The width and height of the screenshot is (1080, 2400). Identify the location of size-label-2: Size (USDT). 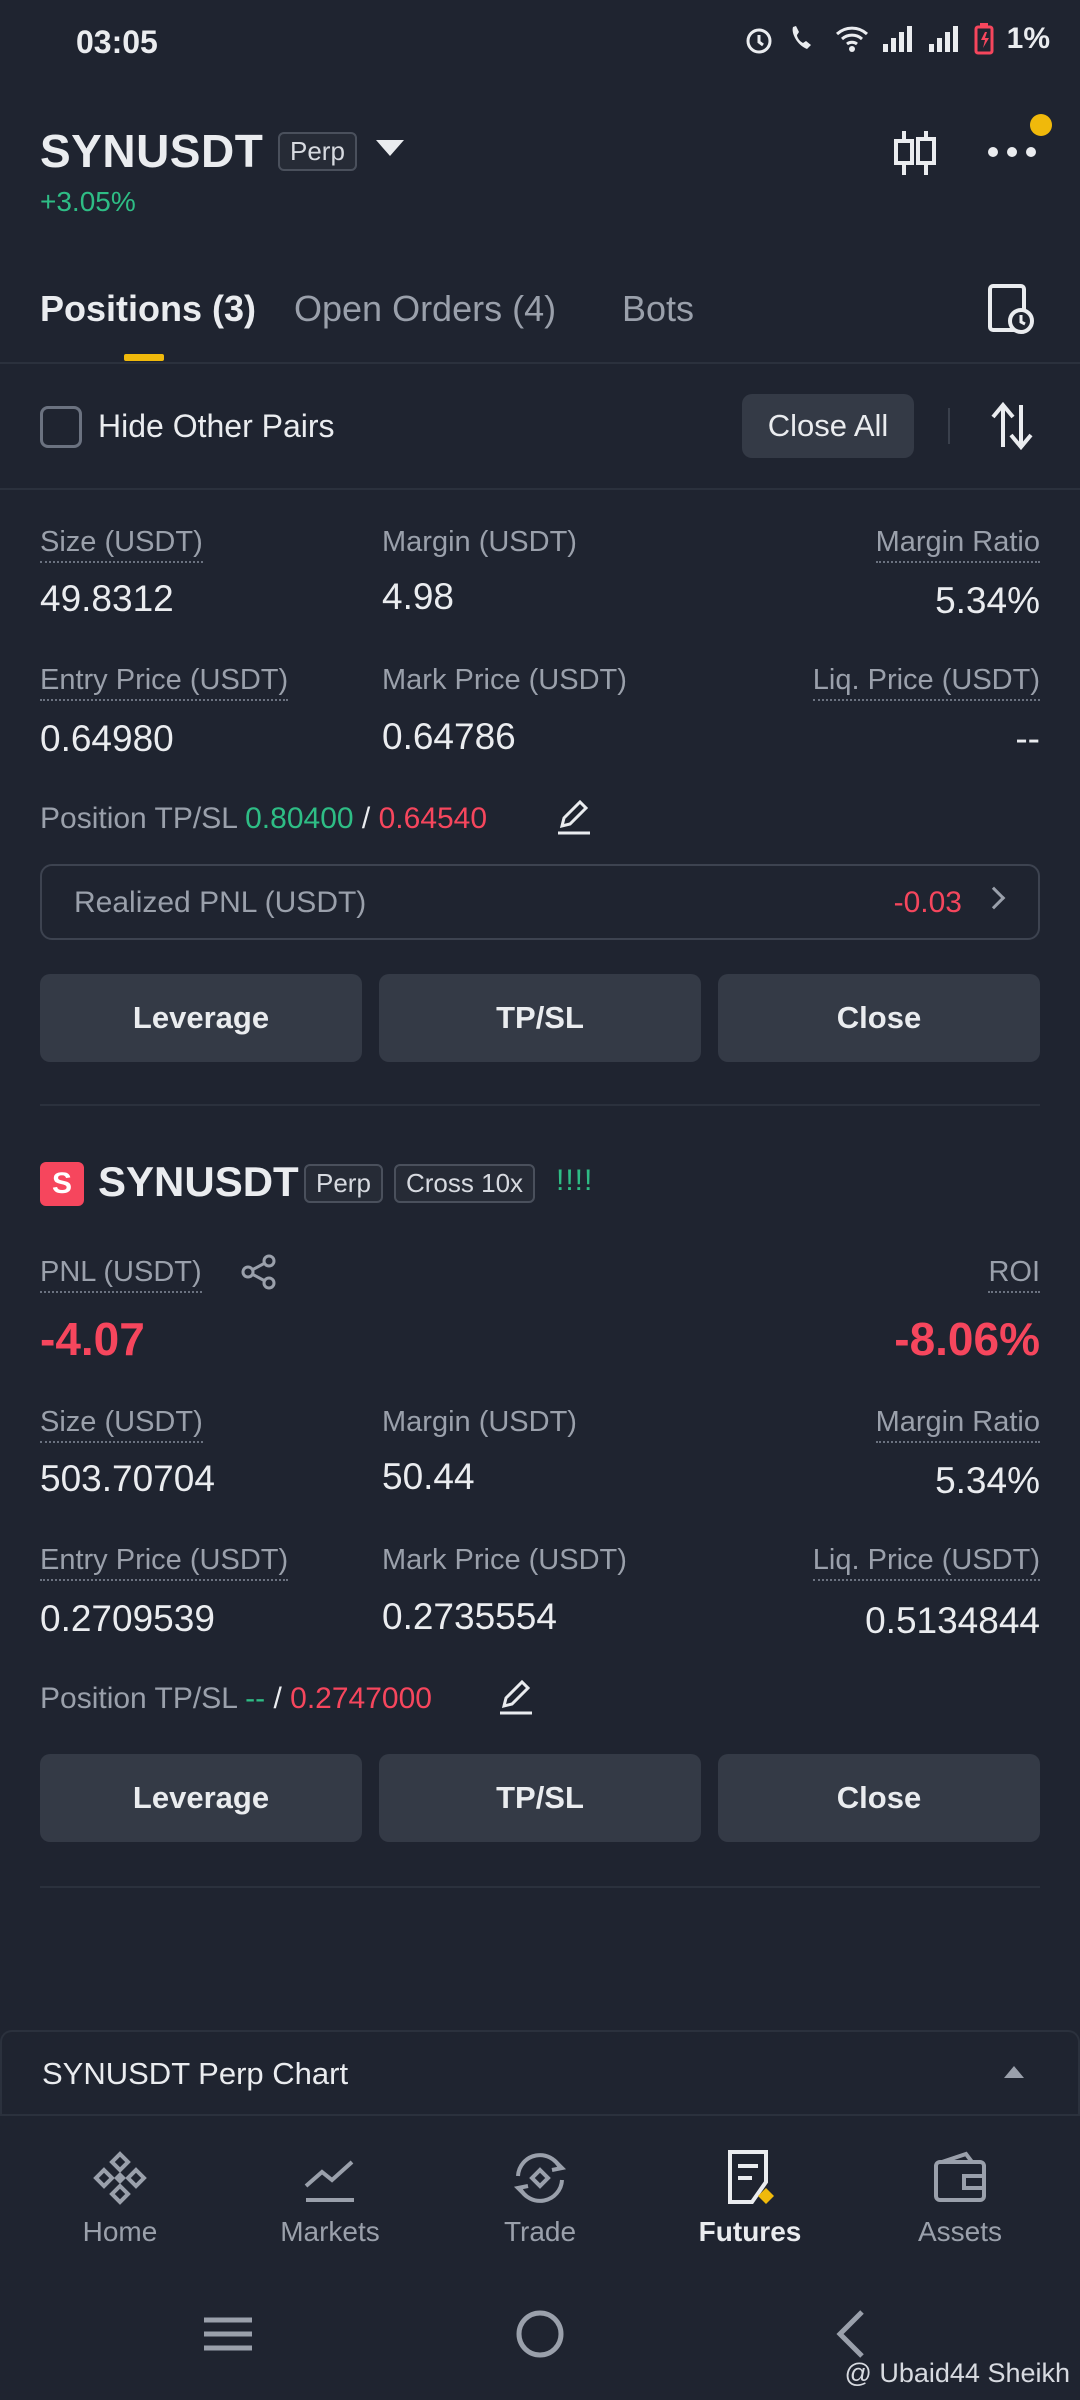
(121, 1424).